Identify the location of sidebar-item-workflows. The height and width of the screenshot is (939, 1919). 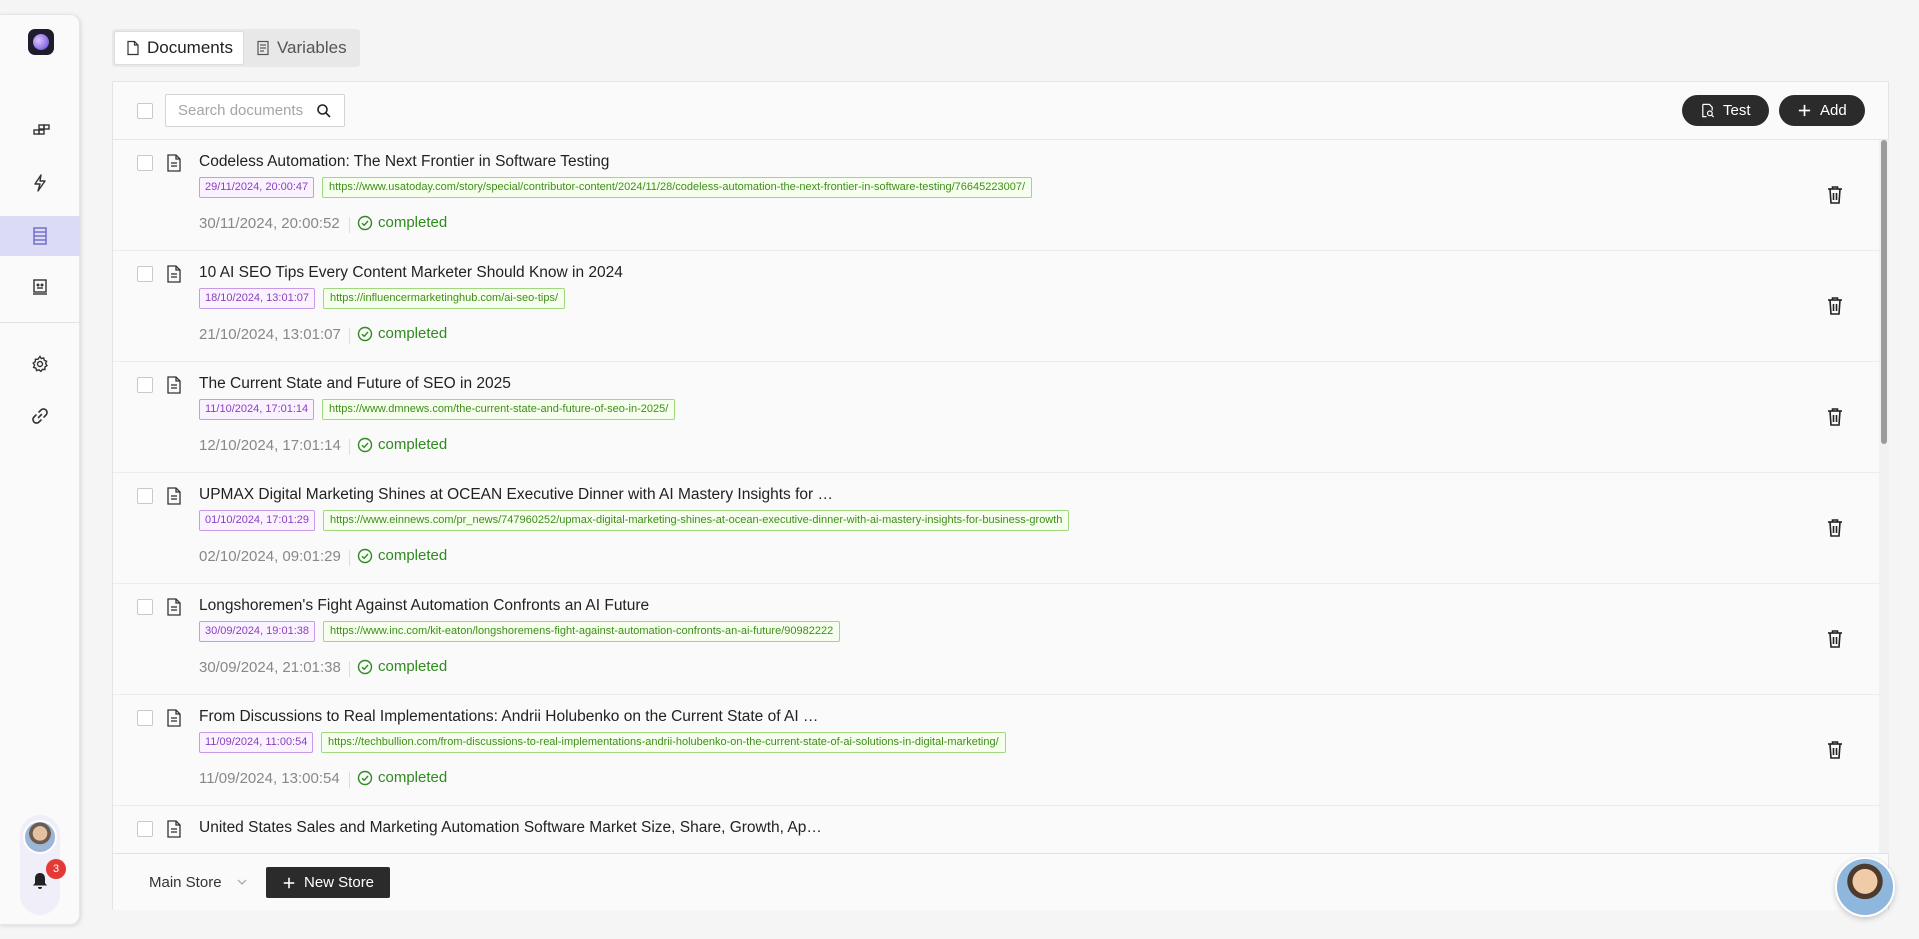
(40, 131).